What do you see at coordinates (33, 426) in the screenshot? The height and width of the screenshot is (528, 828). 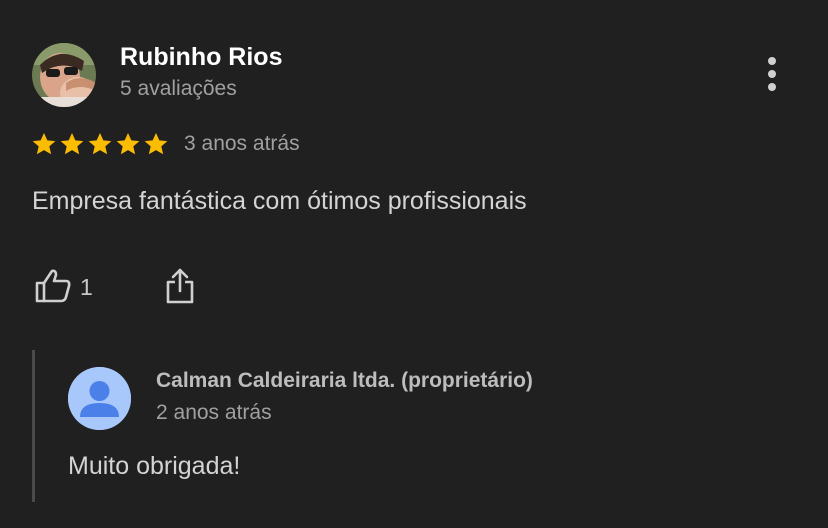 I see `reply-divider` at bounding box center [33, 426].